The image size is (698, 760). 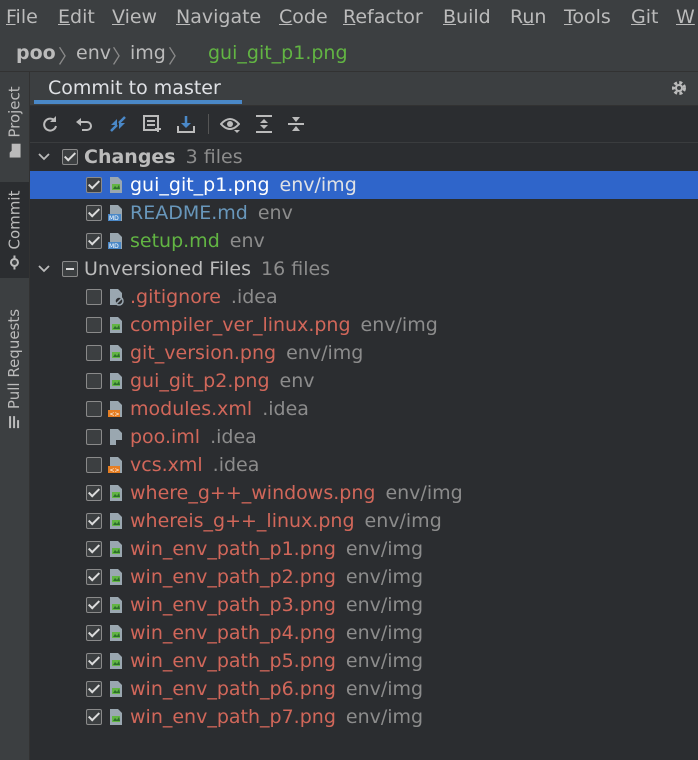 I want to click on expand-all-icon, so click(x=264, y=124).